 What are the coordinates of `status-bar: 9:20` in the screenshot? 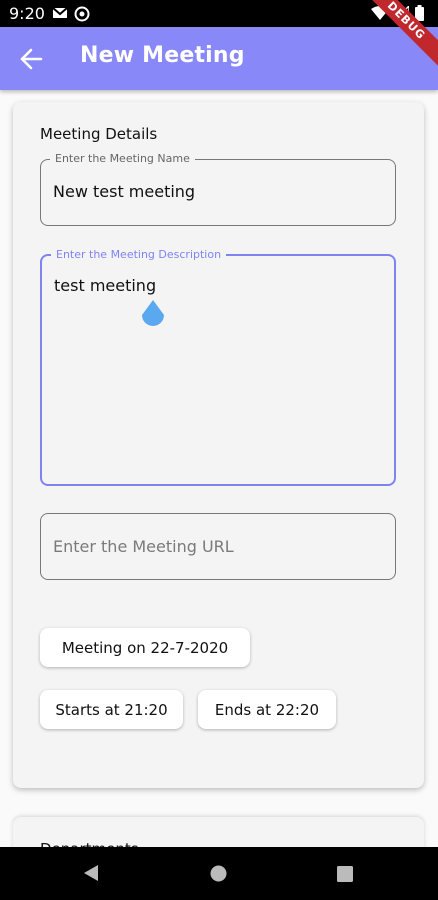 It's located at (219, 13).